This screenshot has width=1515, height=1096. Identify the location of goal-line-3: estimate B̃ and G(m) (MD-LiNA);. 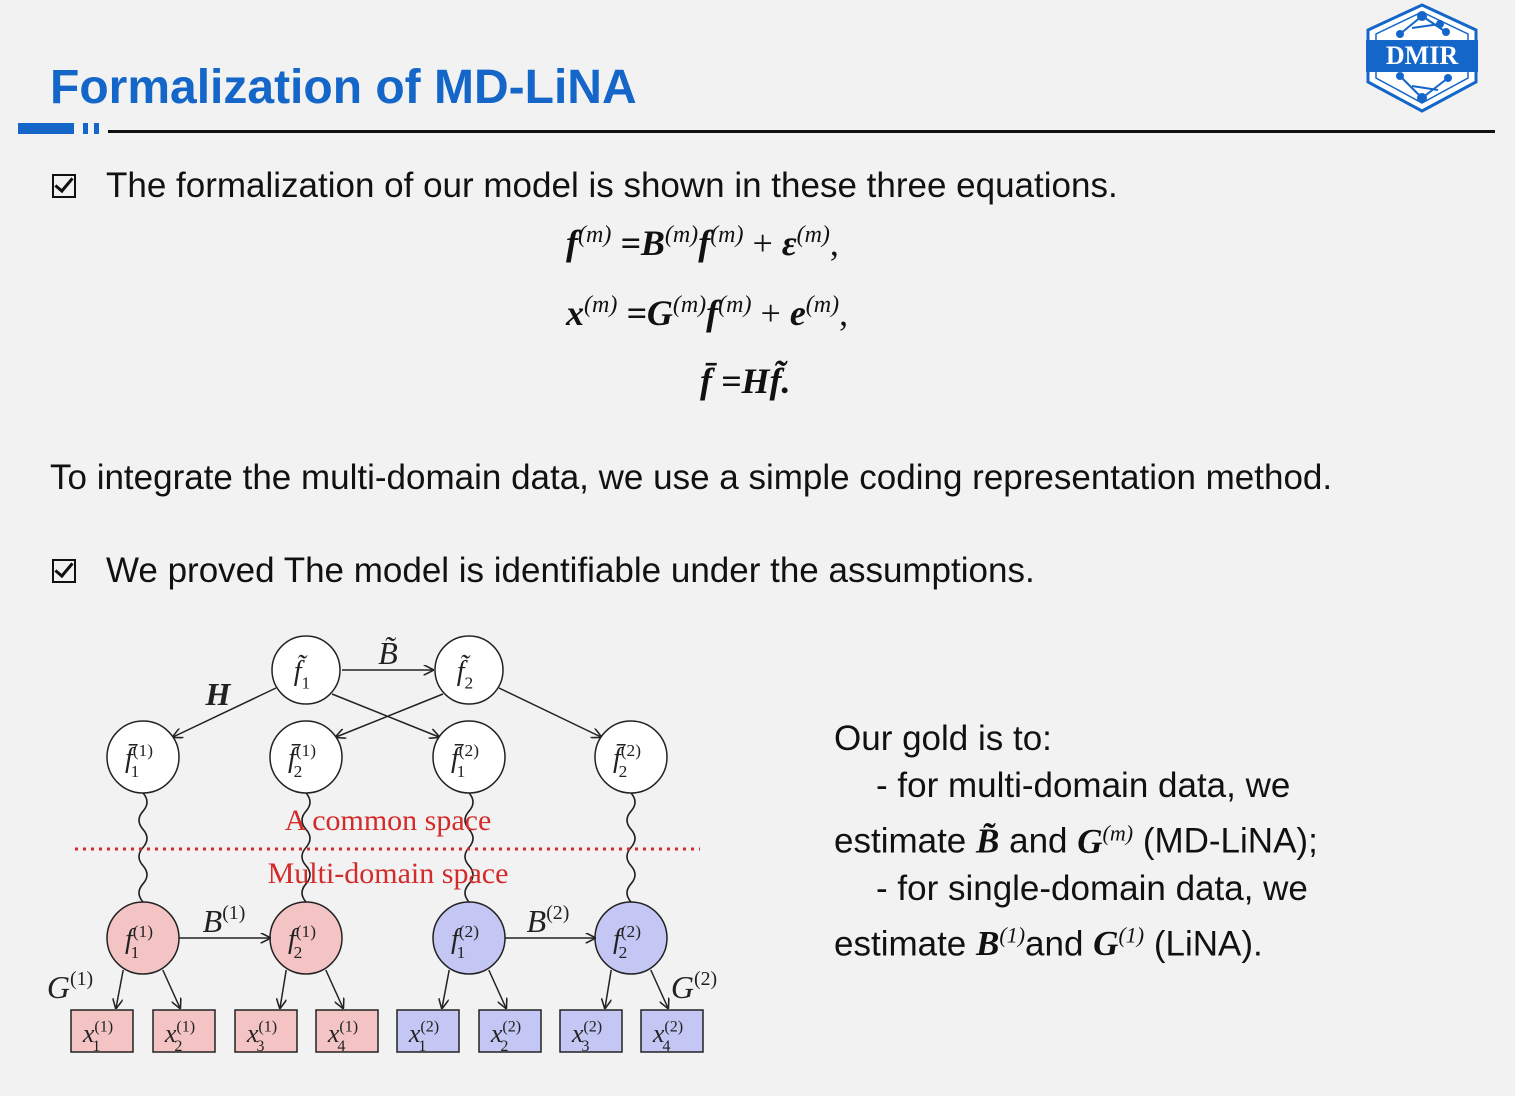
(1076, 840).